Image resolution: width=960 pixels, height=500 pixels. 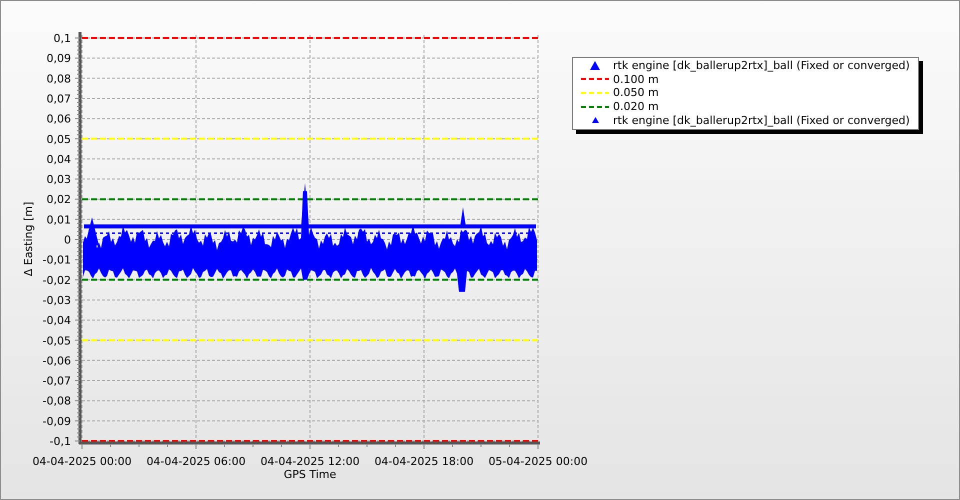 What do you see at coordinates (82, 461) in the screenshot?
I see `axis-tick-label: 04-04-2025 00:00` at bounding box center [82, 461].